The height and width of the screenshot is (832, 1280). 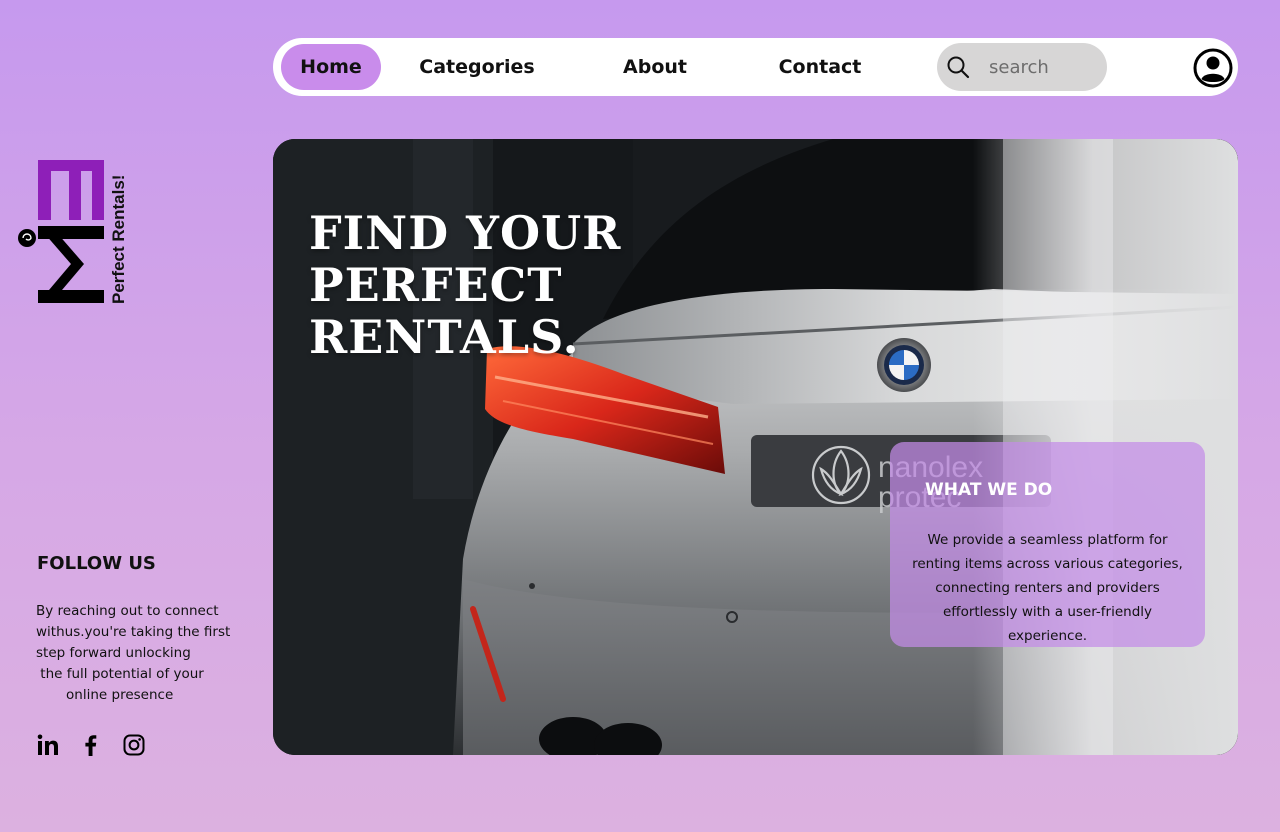 I want to click on brand-tagline: Perfect Rentals!, so click(x=118, y=239).